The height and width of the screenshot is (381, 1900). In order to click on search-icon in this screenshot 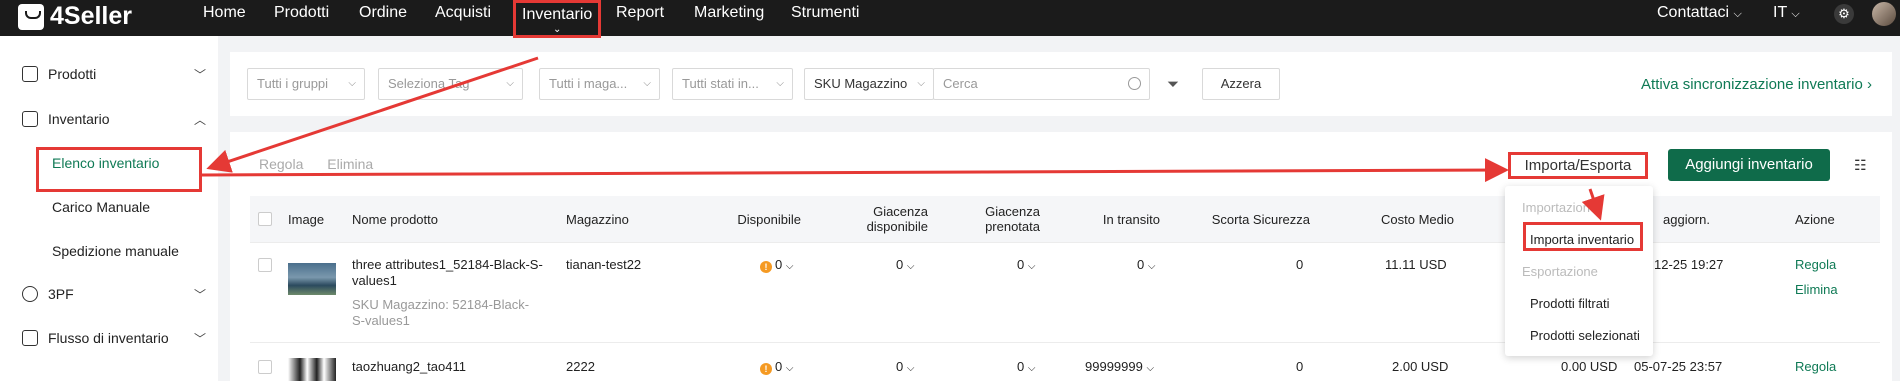, I will do `click(1134, 83)`.